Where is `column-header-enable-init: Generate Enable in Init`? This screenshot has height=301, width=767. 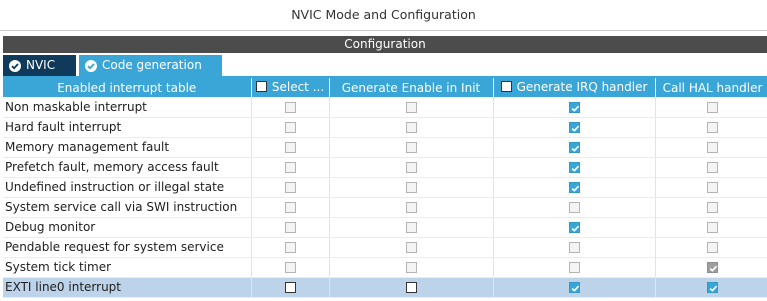 column-header-enable-init: Generate Enable in Init is located at coordinates (411, 87).